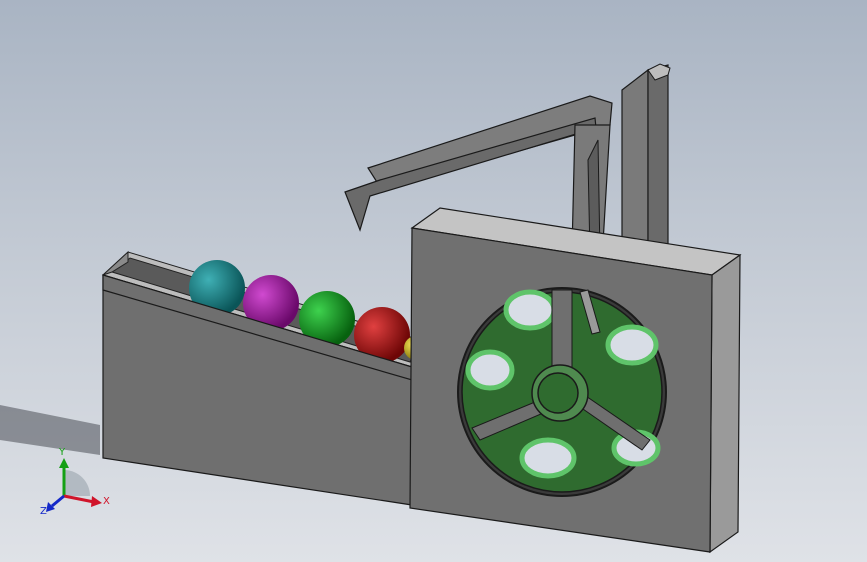  I want to click on post-side, so click(658, 165).